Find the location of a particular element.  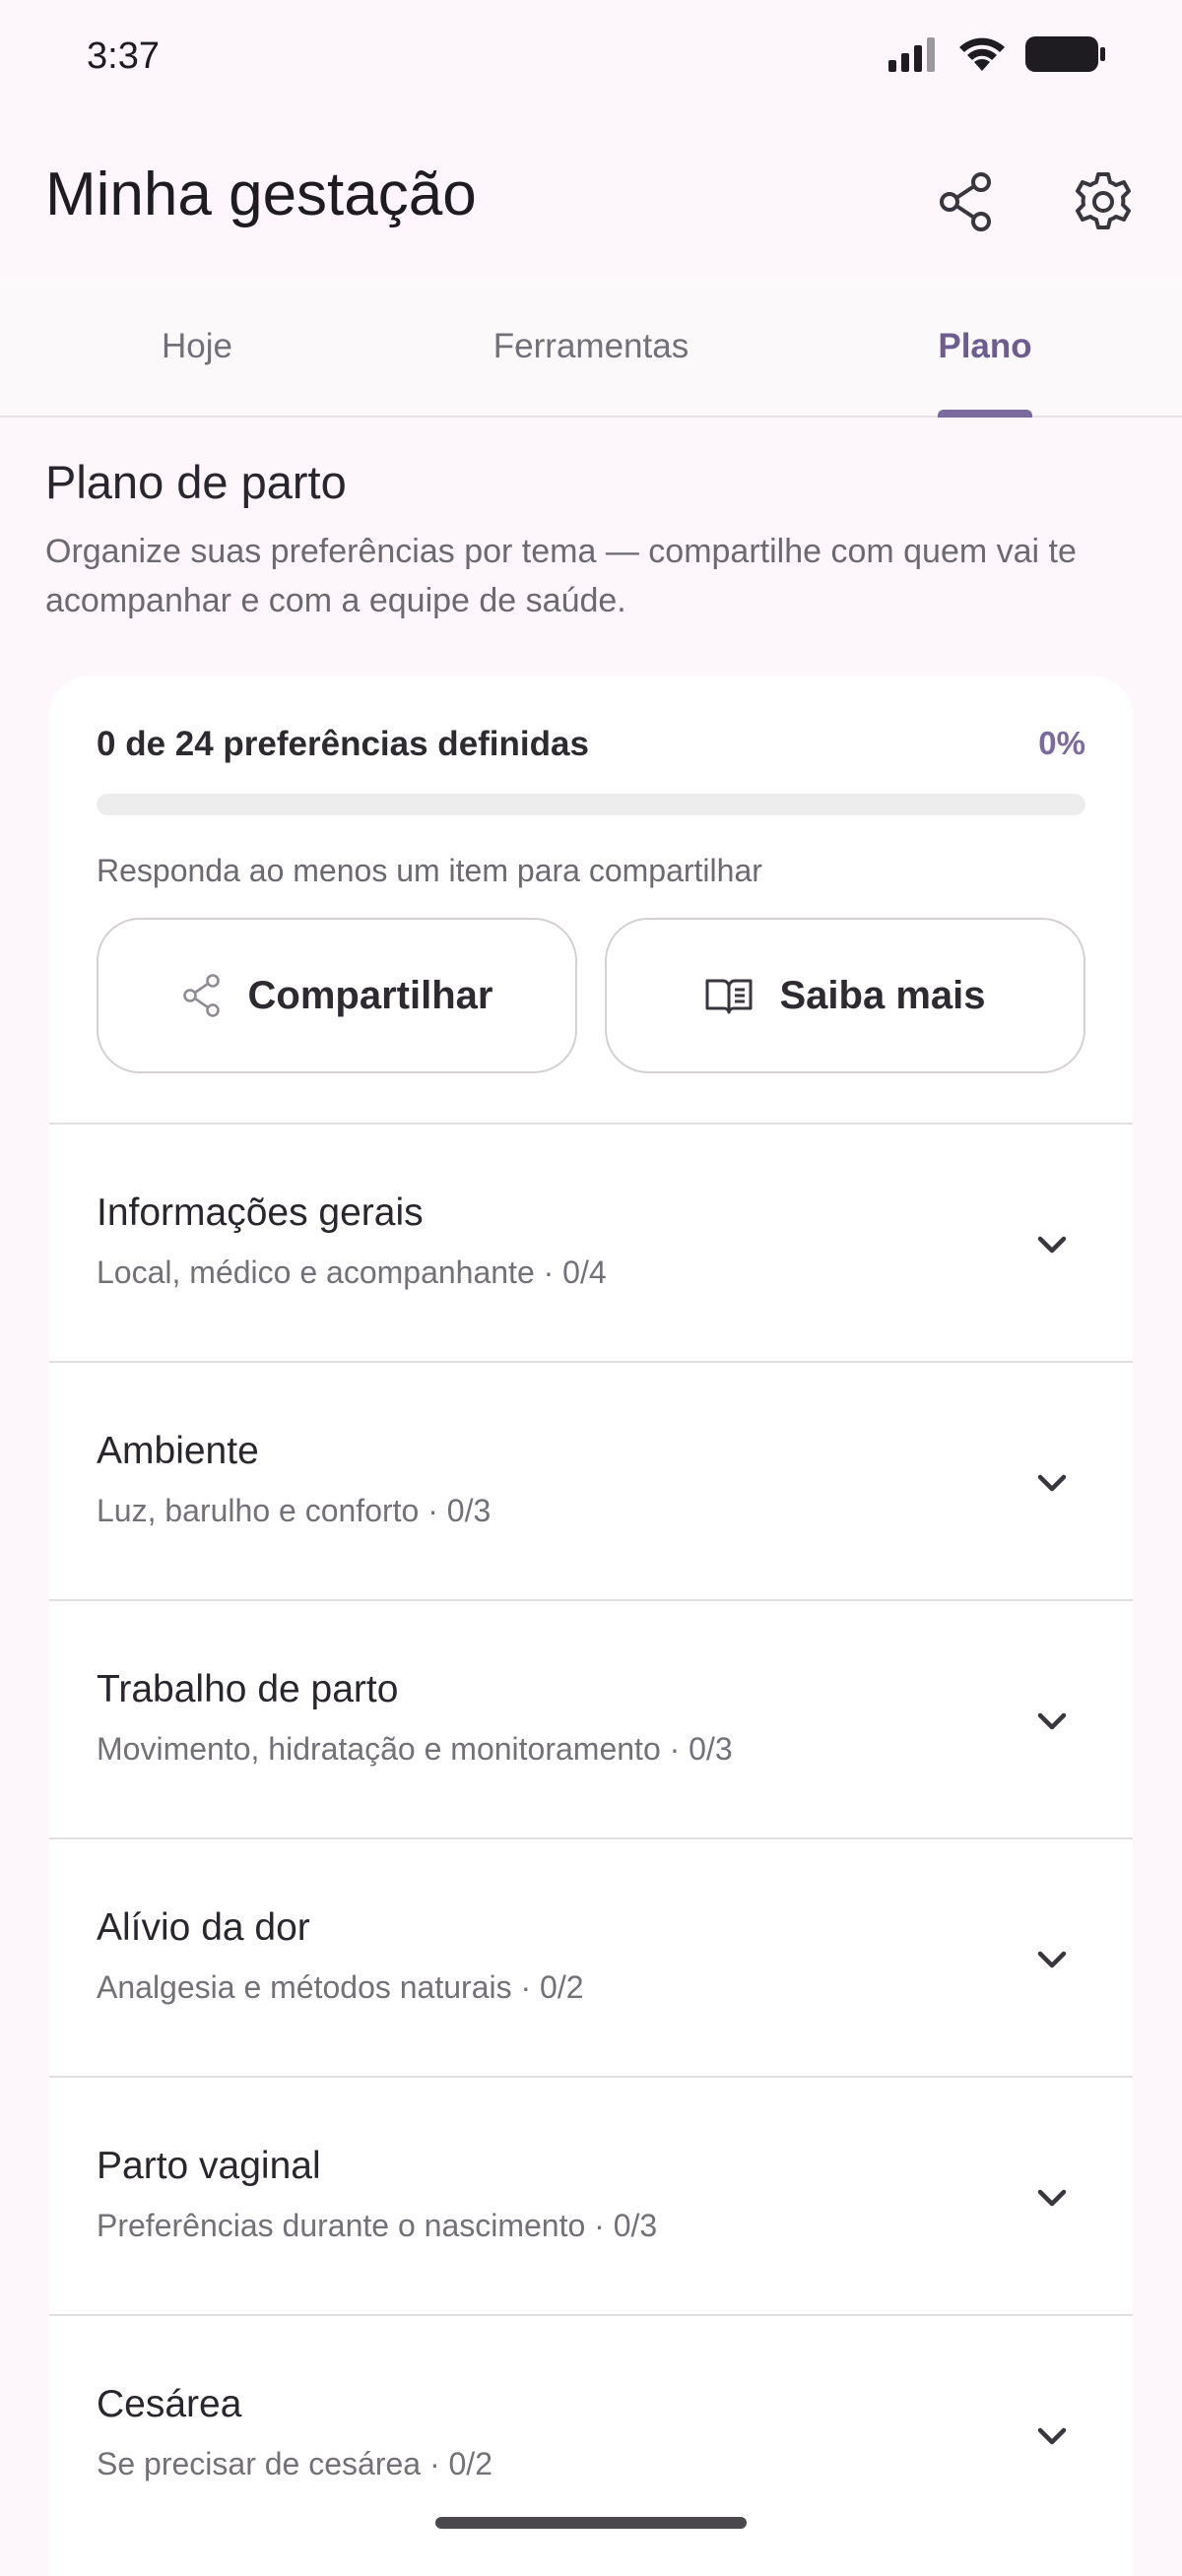

section-subtitle: Se precisar de cesárea · 0/2 is located at coordinates (294, 2463).